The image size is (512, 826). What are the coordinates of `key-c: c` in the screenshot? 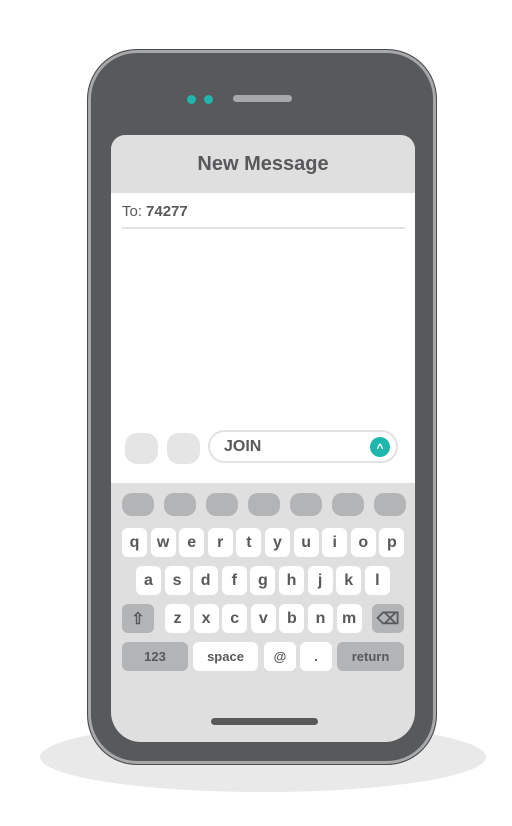 It's located at (235, 618).